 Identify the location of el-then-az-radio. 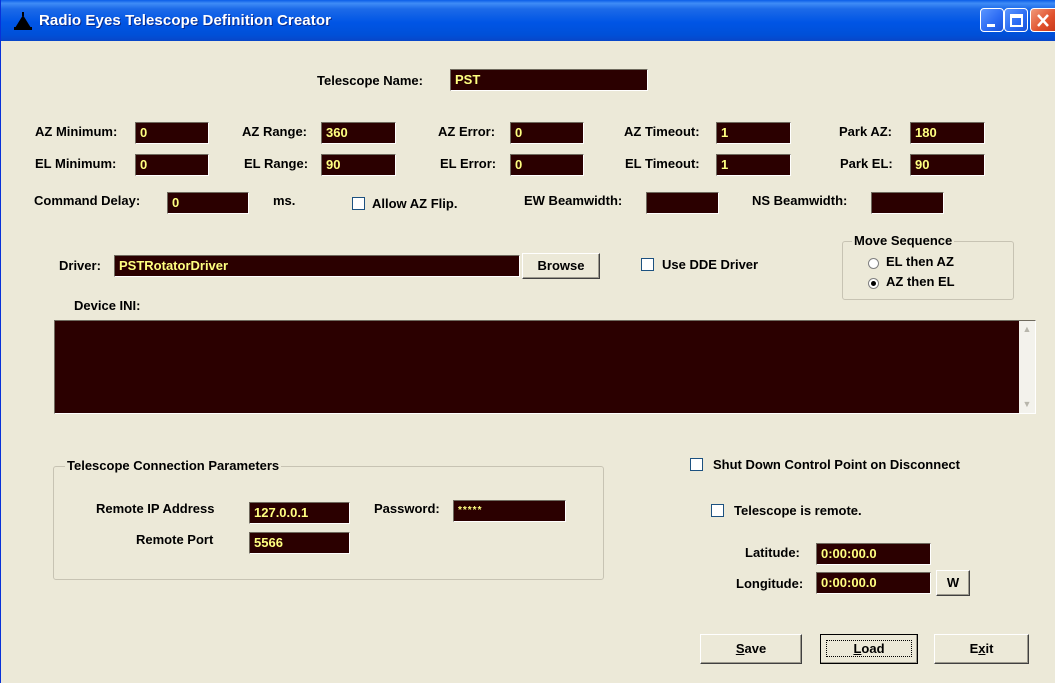
(873, 263).